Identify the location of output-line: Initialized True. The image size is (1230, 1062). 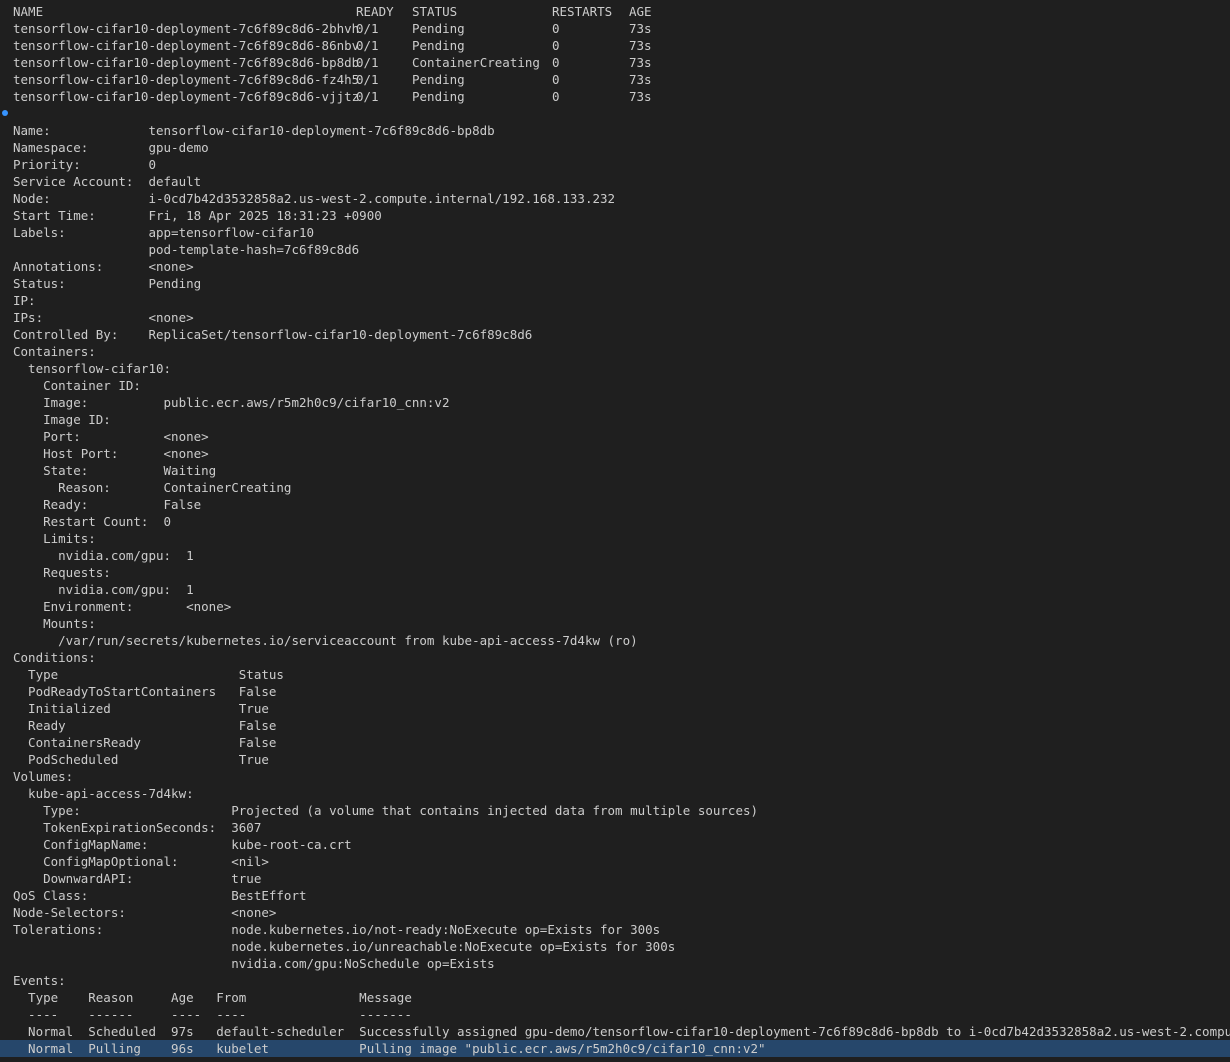
(141, 708).